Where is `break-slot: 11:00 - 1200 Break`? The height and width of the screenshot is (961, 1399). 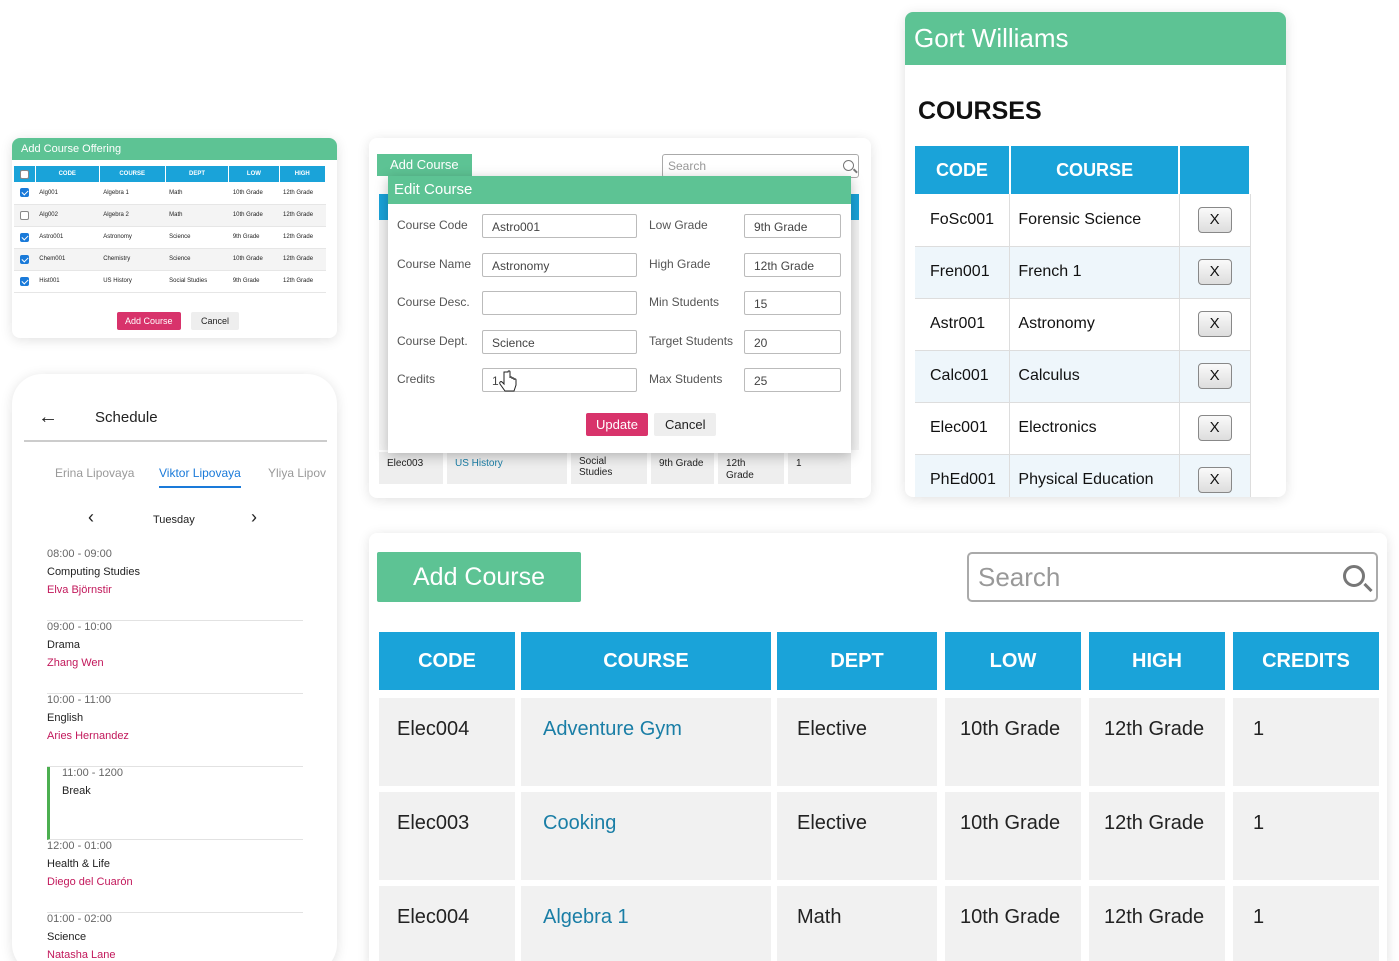
break-slot: 11:00 - 1200 Break is located at coordinates (175, 803).